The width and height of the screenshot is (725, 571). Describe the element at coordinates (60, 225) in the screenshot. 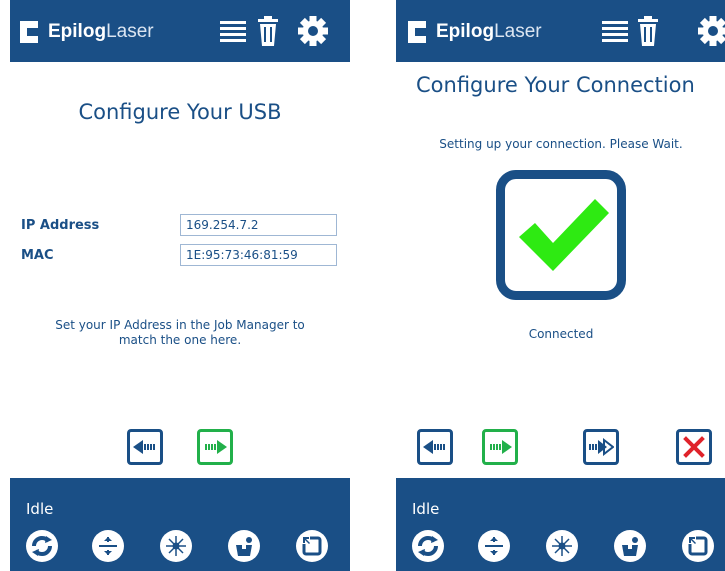

I see `ip-address-label: IP Address` at that location.